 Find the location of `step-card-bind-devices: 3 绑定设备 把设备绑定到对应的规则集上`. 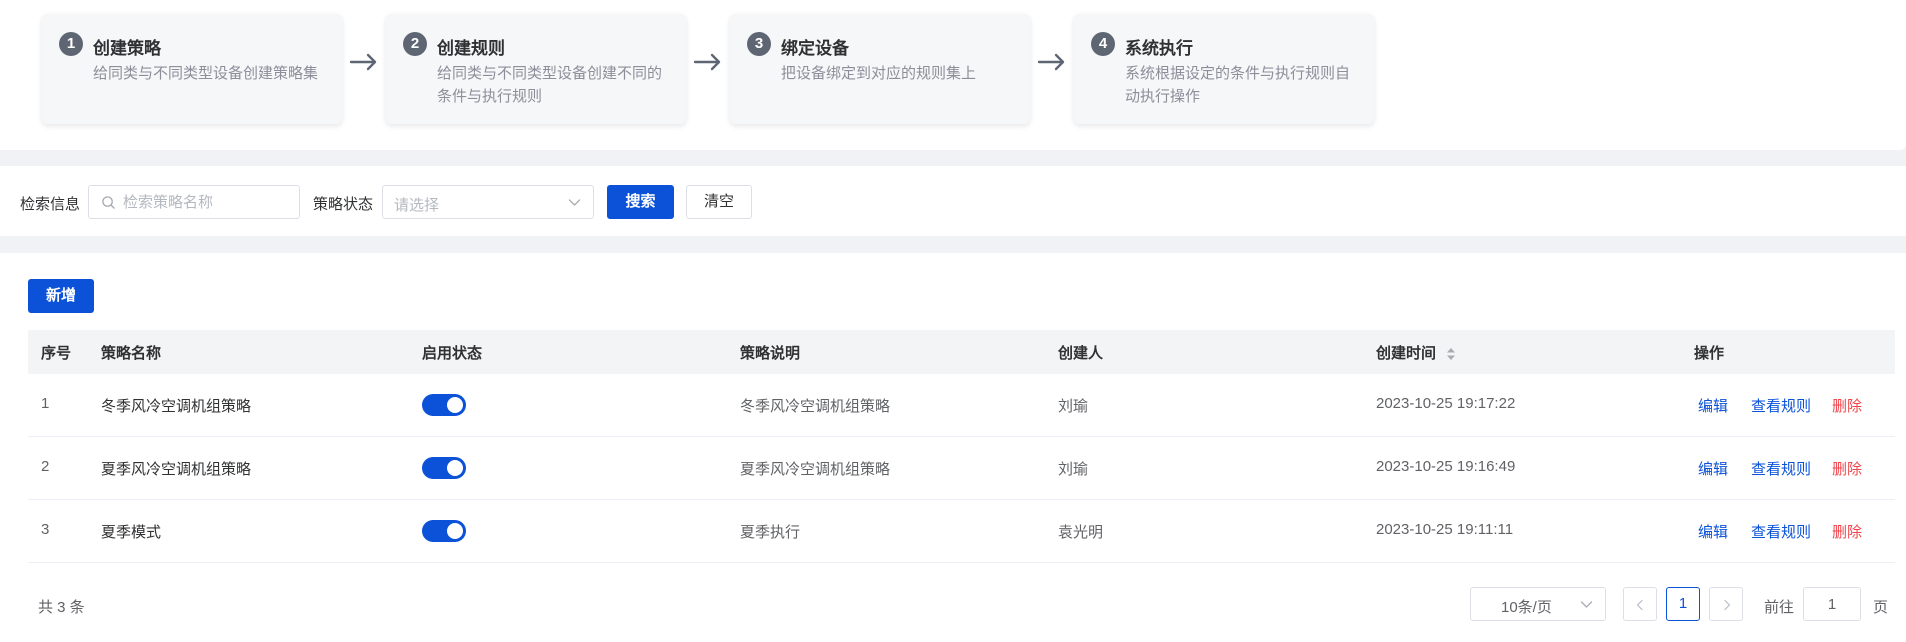

step-card-bind-devices: 3 绑定设备 把设备绑定到对应的规则集上 is located at coordinates (880, 69).